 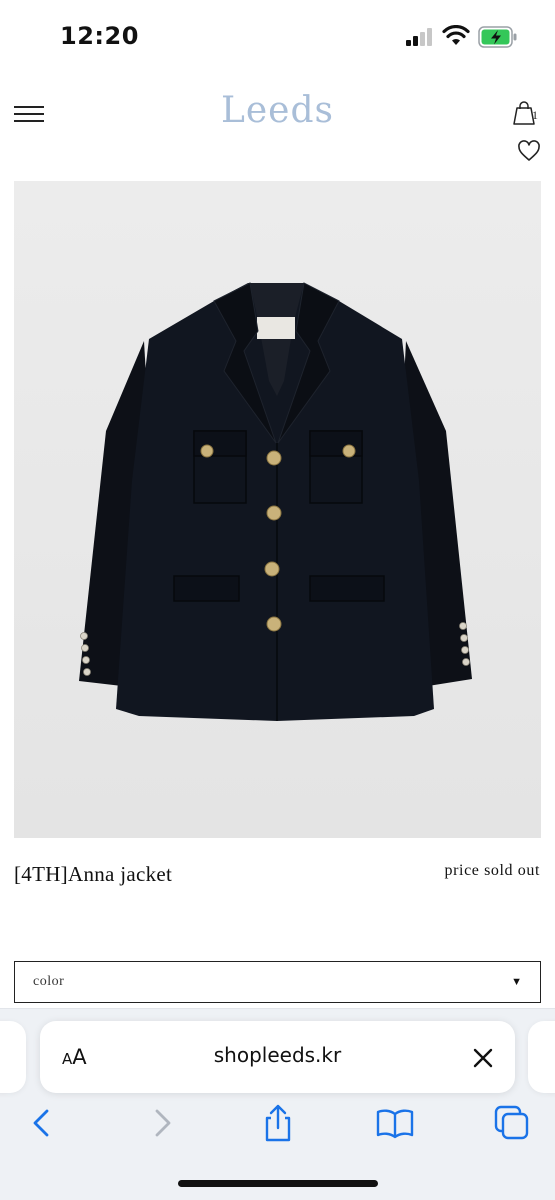 What do you see at coordinates (456, 35) in the screenshot?
I see `wifi-icon` at bounding box center [456, 35].